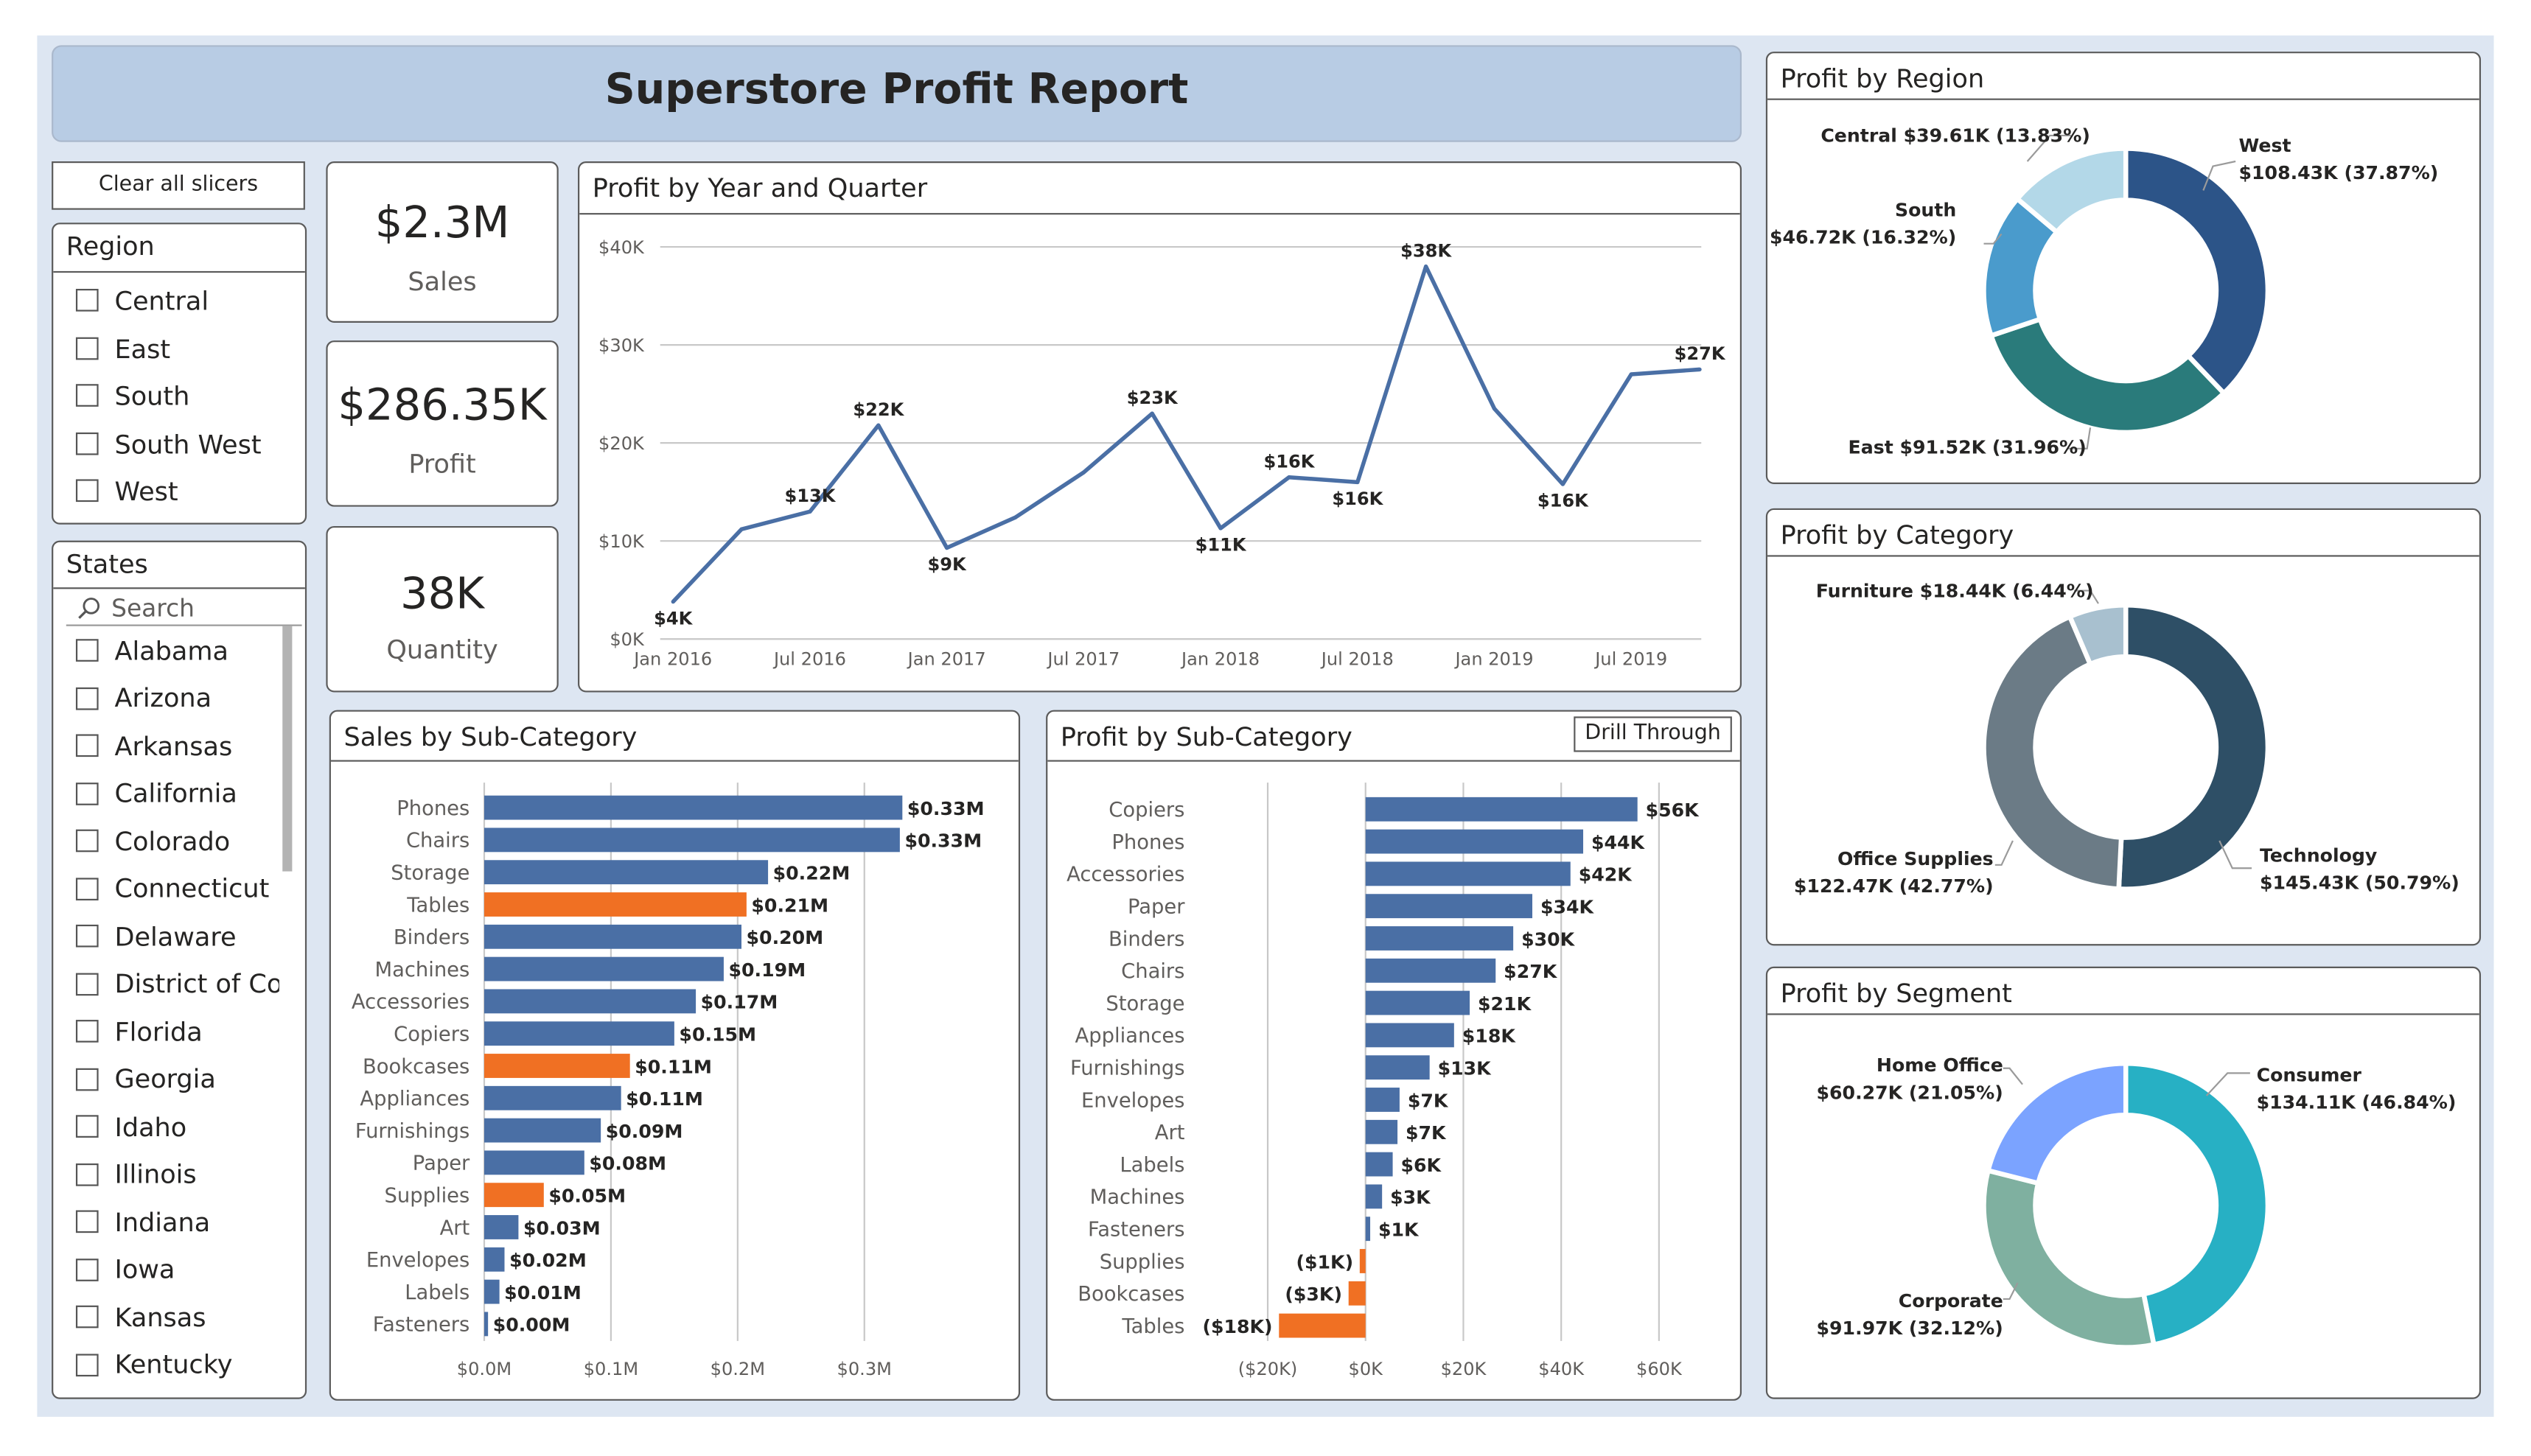 The height and width of the screenshot is (1456, 2531). Describe the element at coordinates (151, 650) in the screenshot. I see `state-option: Alabama` at that location.